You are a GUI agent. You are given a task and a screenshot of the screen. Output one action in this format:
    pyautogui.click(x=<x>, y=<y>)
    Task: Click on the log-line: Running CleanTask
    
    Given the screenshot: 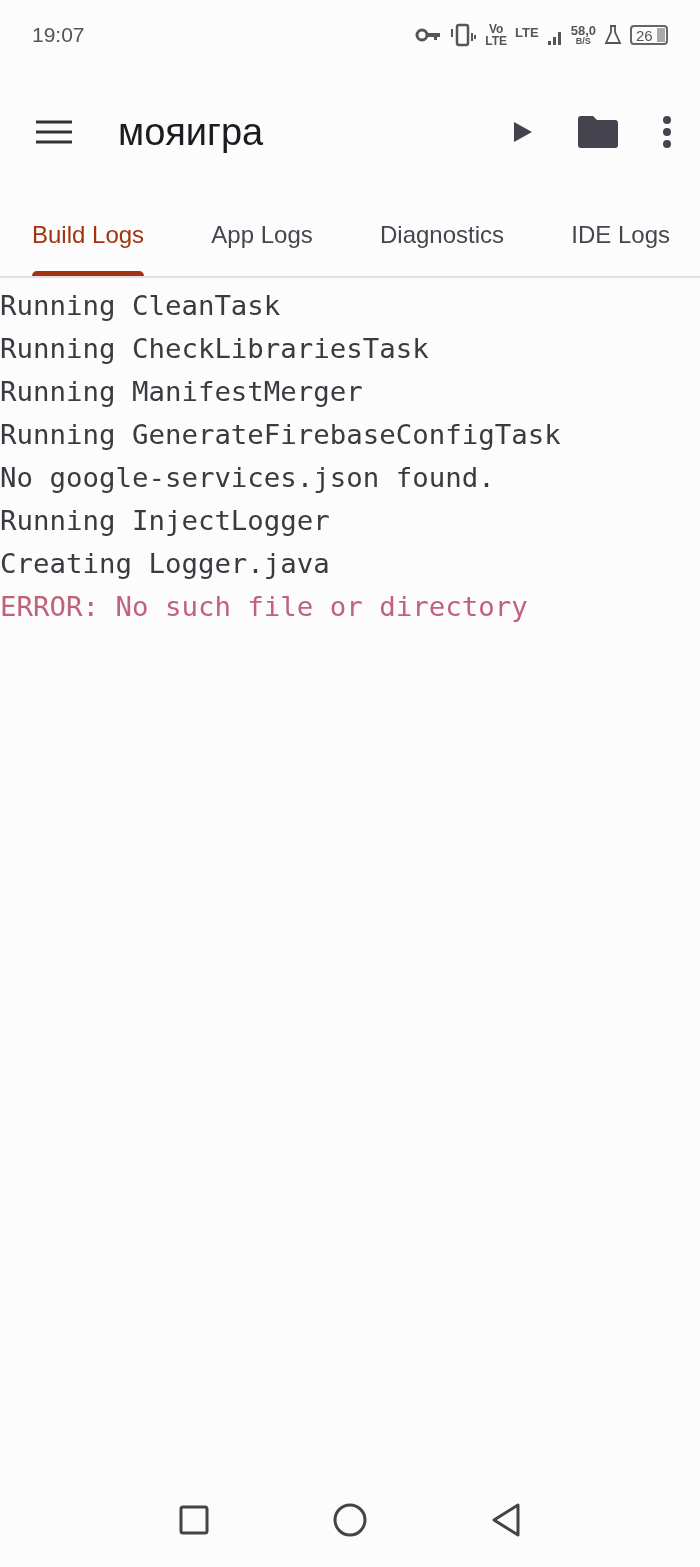 What is the action you would take?
    pyautogui.click(x=140, y=306)
    